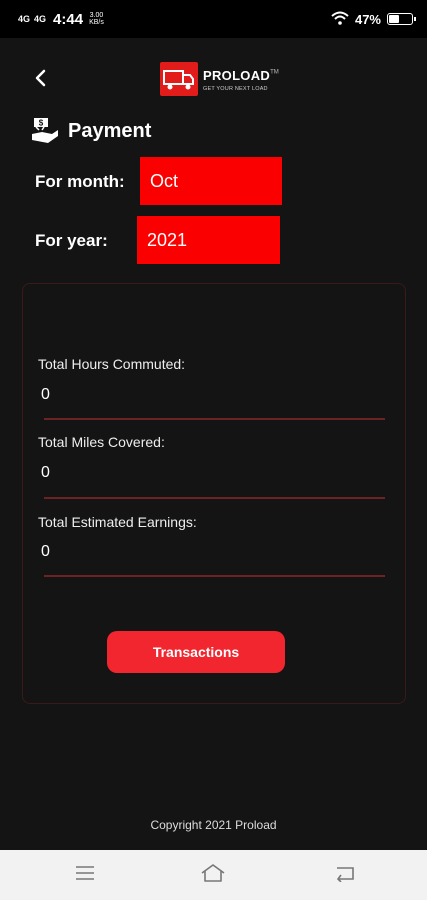 This screenshot has width=427, height=900. Describe the element at coordinates (45, 472) in the screenshot. I see `miles-value: 0` at that location.